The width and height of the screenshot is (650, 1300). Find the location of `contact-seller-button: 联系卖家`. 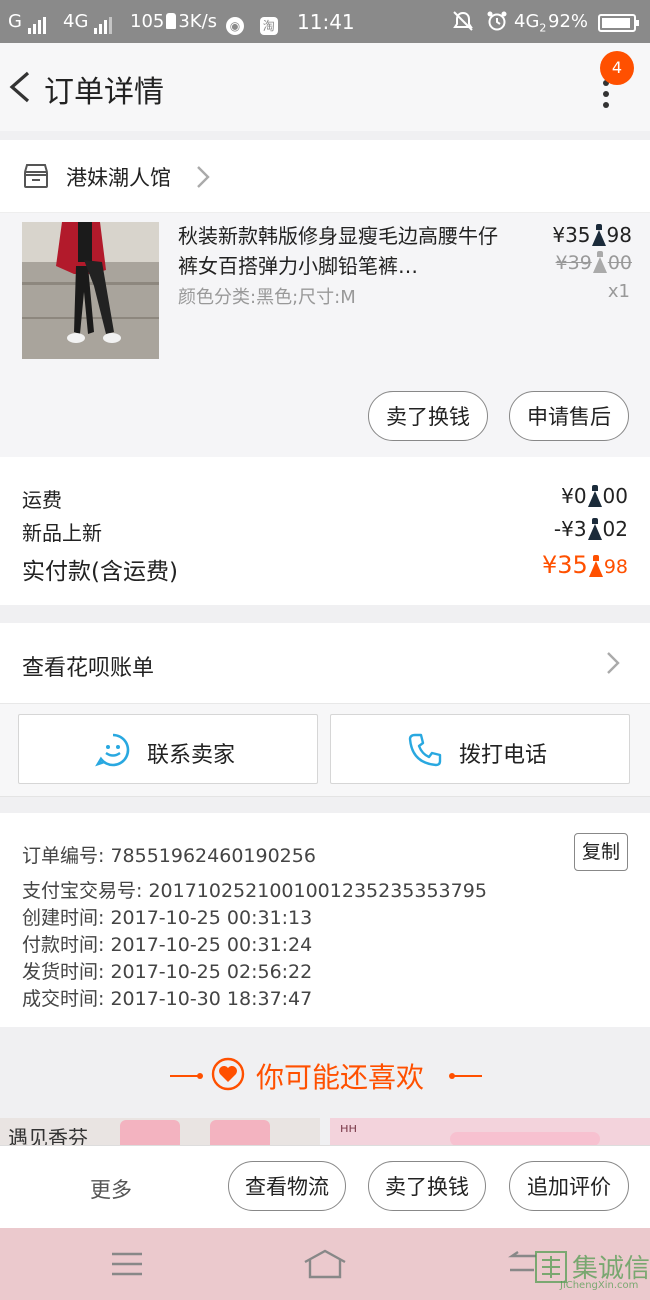

contact-seller-button: 联系卖家 is located at coordinates (168, 749).